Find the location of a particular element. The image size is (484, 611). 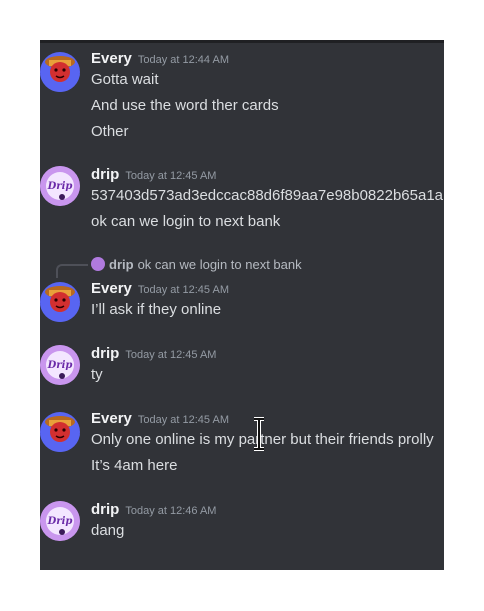

timestamp: Today at 12:46 AM is located at coordinates (170, 511).